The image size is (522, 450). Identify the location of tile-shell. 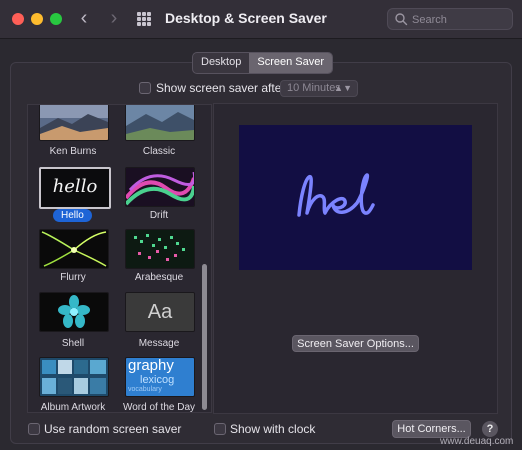
(74, 312).